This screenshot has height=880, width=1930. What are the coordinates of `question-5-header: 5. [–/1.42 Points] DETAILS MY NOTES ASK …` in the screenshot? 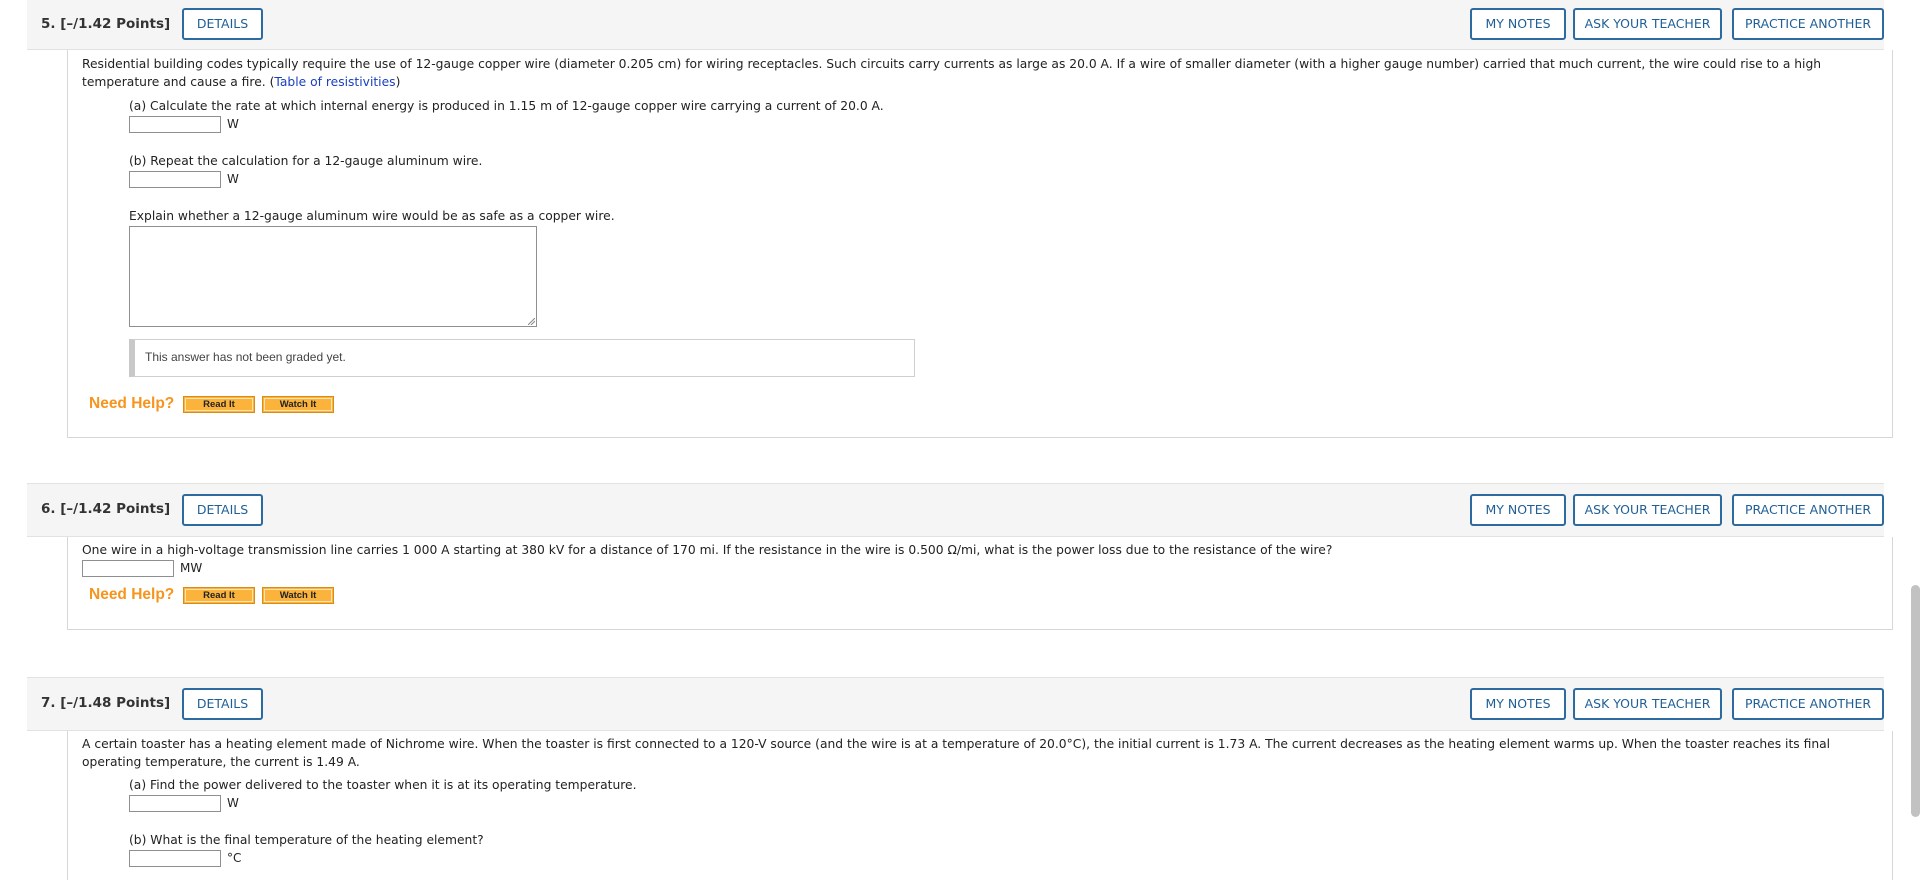 It's located at (955, 25).